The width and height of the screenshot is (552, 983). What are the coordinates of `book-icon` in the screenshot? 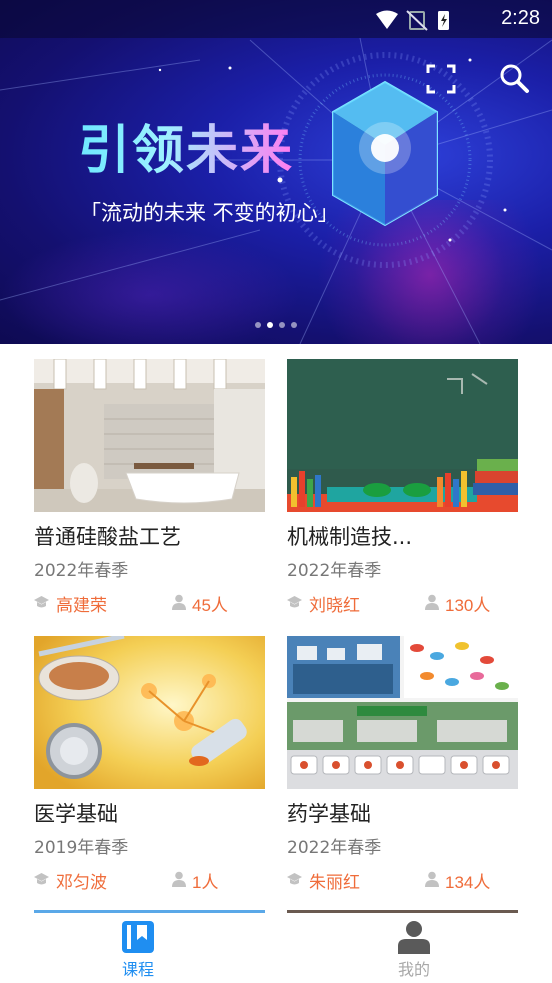 It's located at (138, 937).